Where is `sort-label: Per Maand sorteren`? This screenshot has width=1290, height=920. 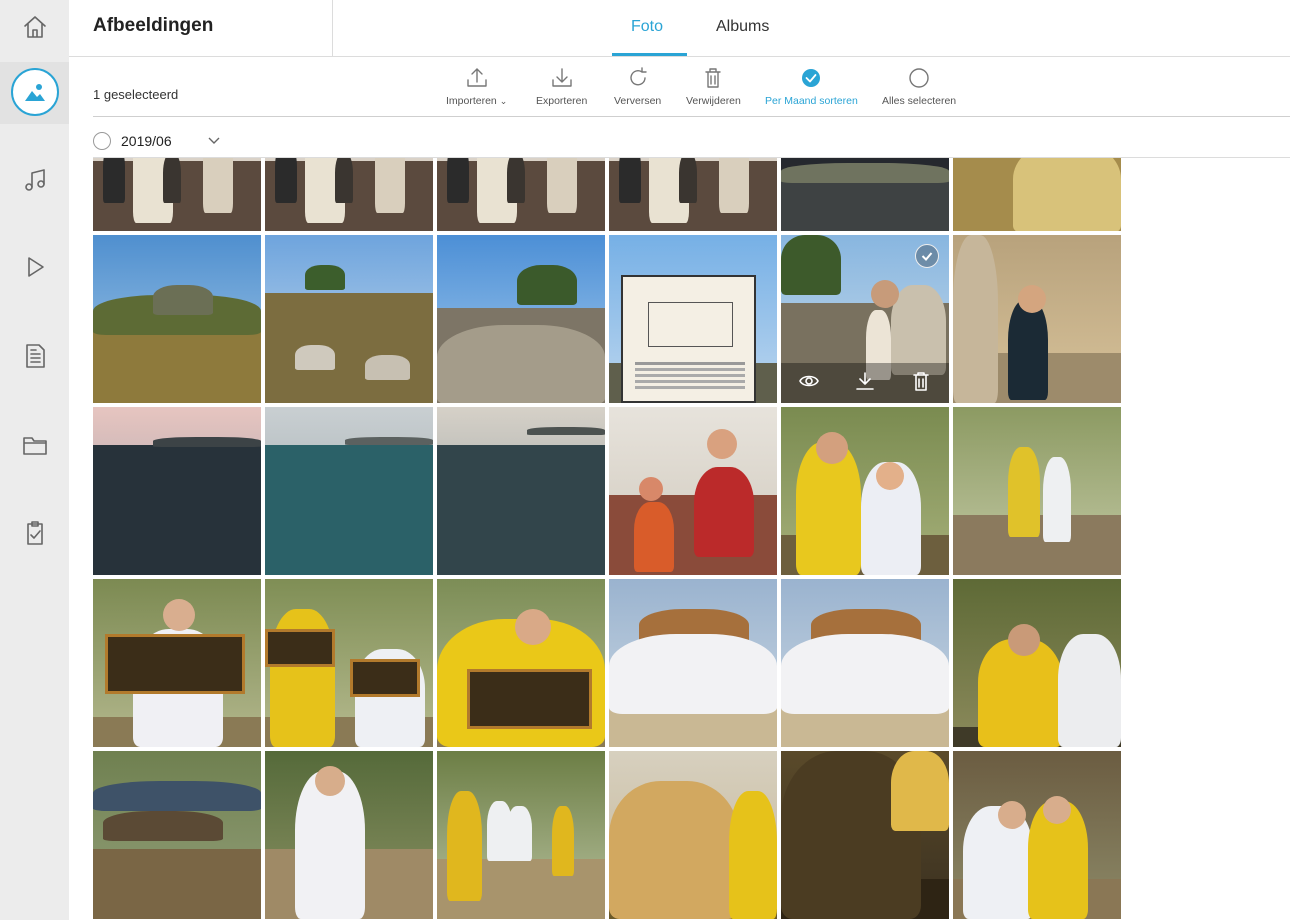
sort-label: Per Maand sorteren is located at coordinates (811, 101).